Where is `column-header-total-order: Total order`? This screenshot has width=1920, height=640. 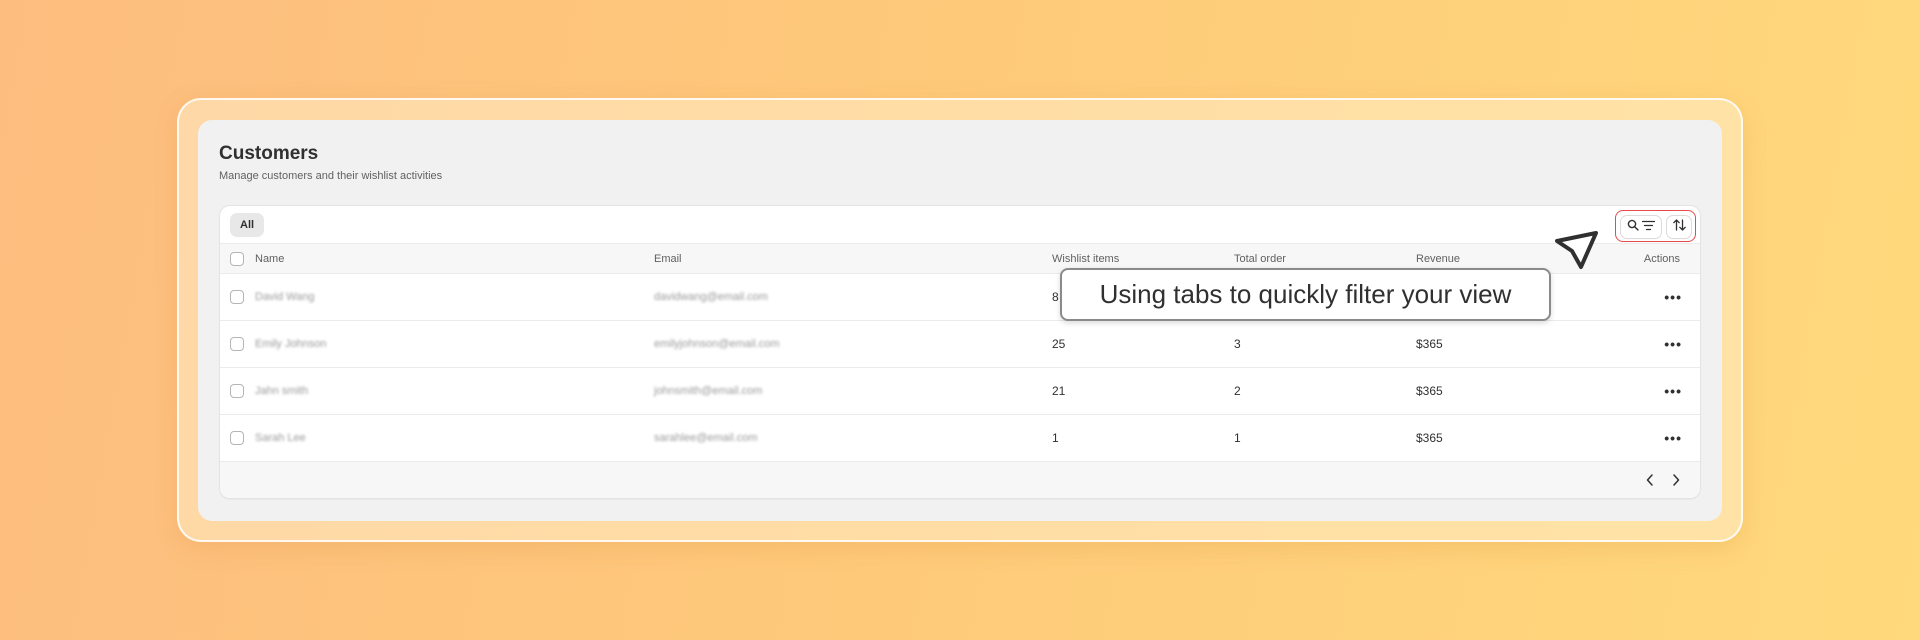
column-header-total-order: Total order is located at coordinates (1260, 259).